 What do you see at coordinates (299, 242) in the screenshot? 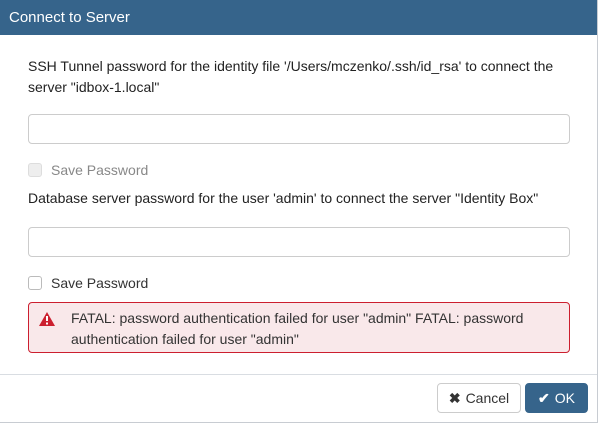
I see `db-password-input` at bounding box center [299, 242].